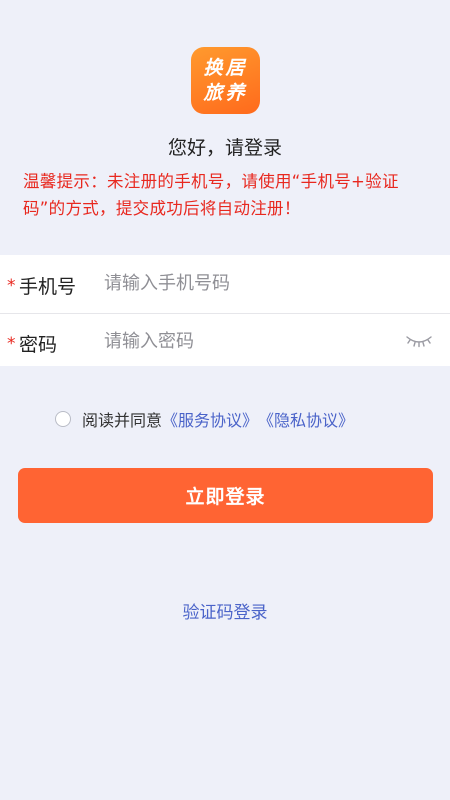 This screenshot has width=450, height=800. What do you see at coordinates (249, 283) in the screenshot?
I see `phone-input` at bounding box center [249, 283].